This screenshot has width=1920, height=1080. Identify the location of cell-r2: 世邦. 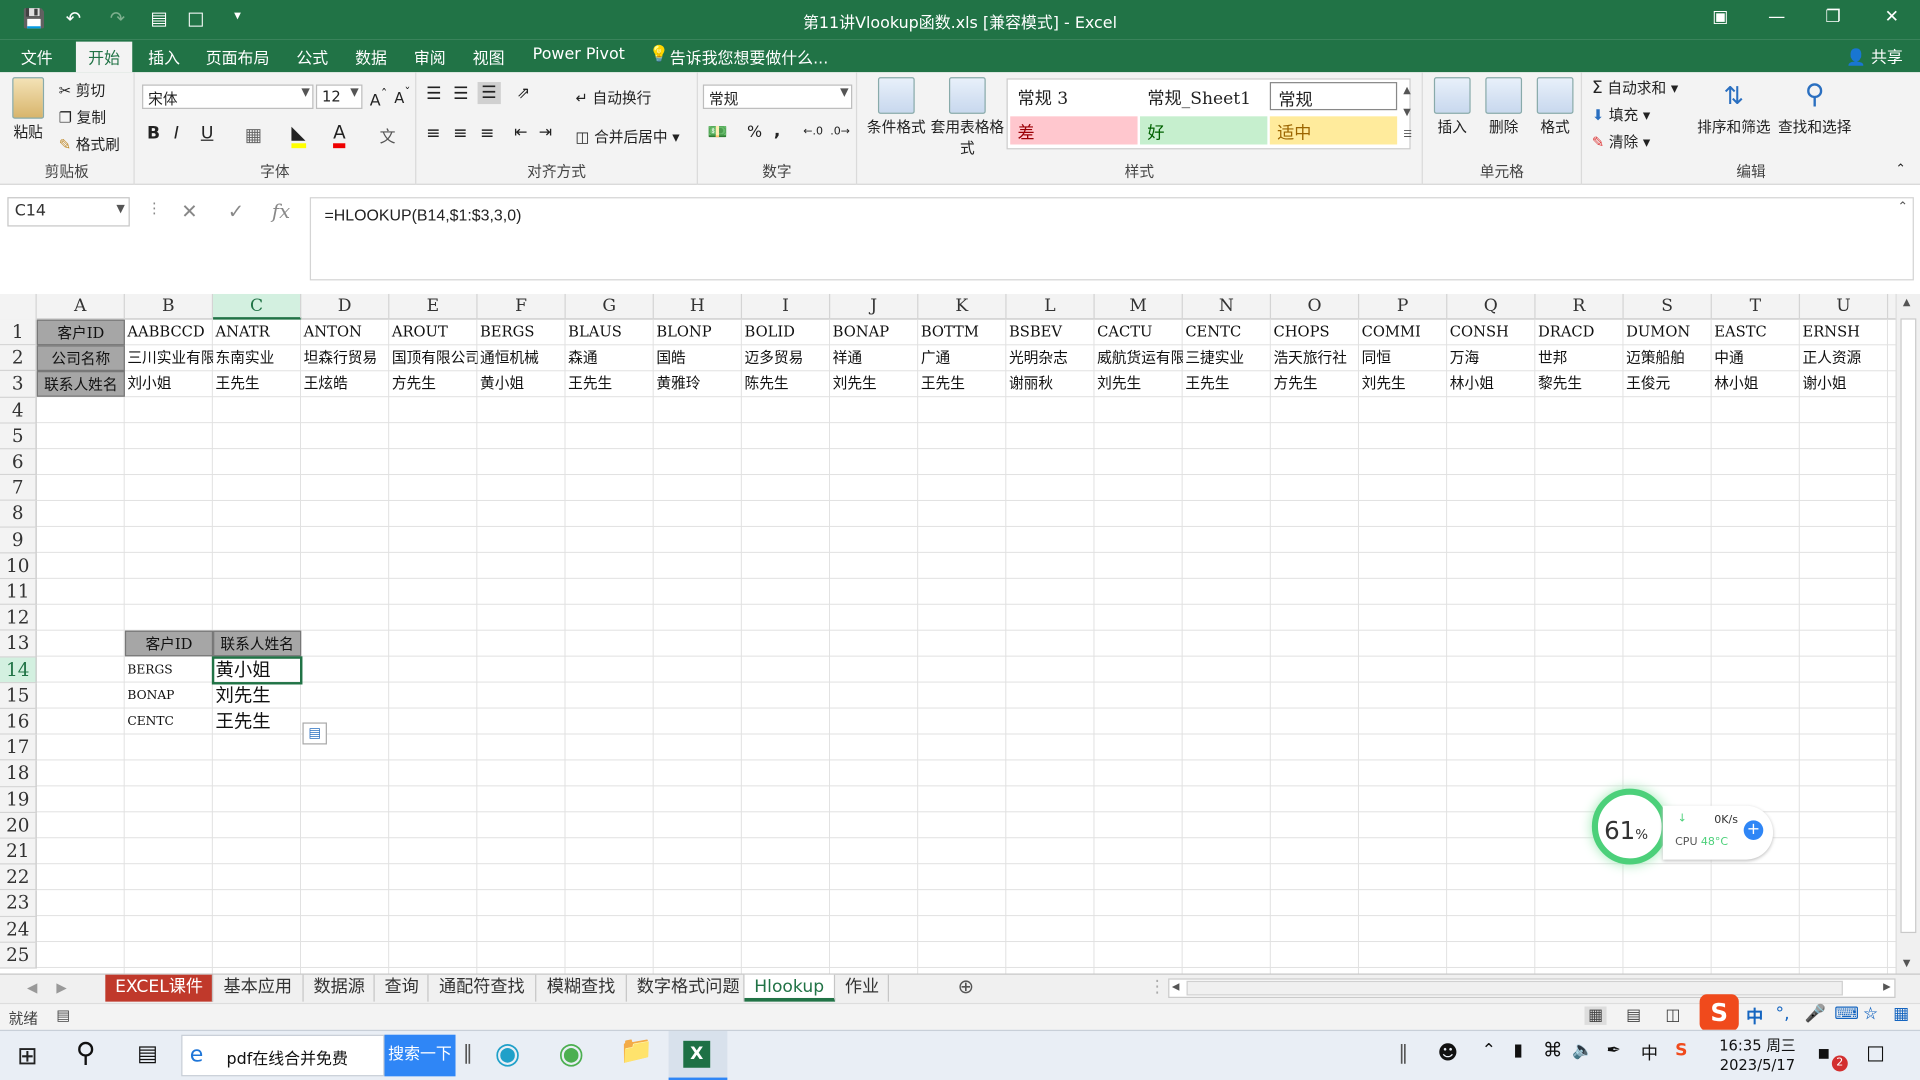
(1580, 359).